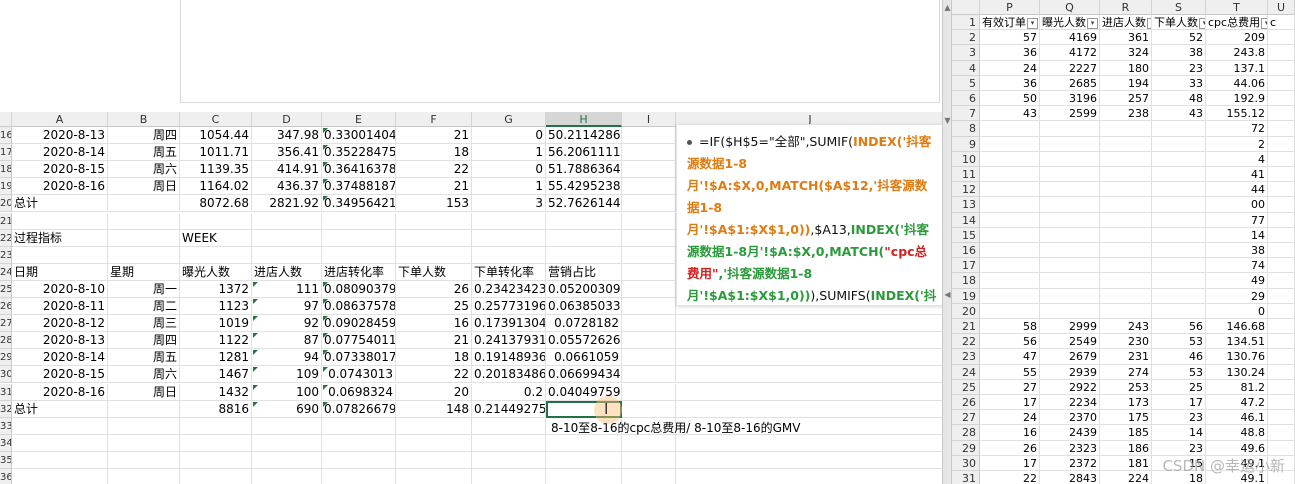 The height and width of the screenshot is (484, 1295). I want to click on window-splitter: ▲ ▼ ◀, so click(947, 242).